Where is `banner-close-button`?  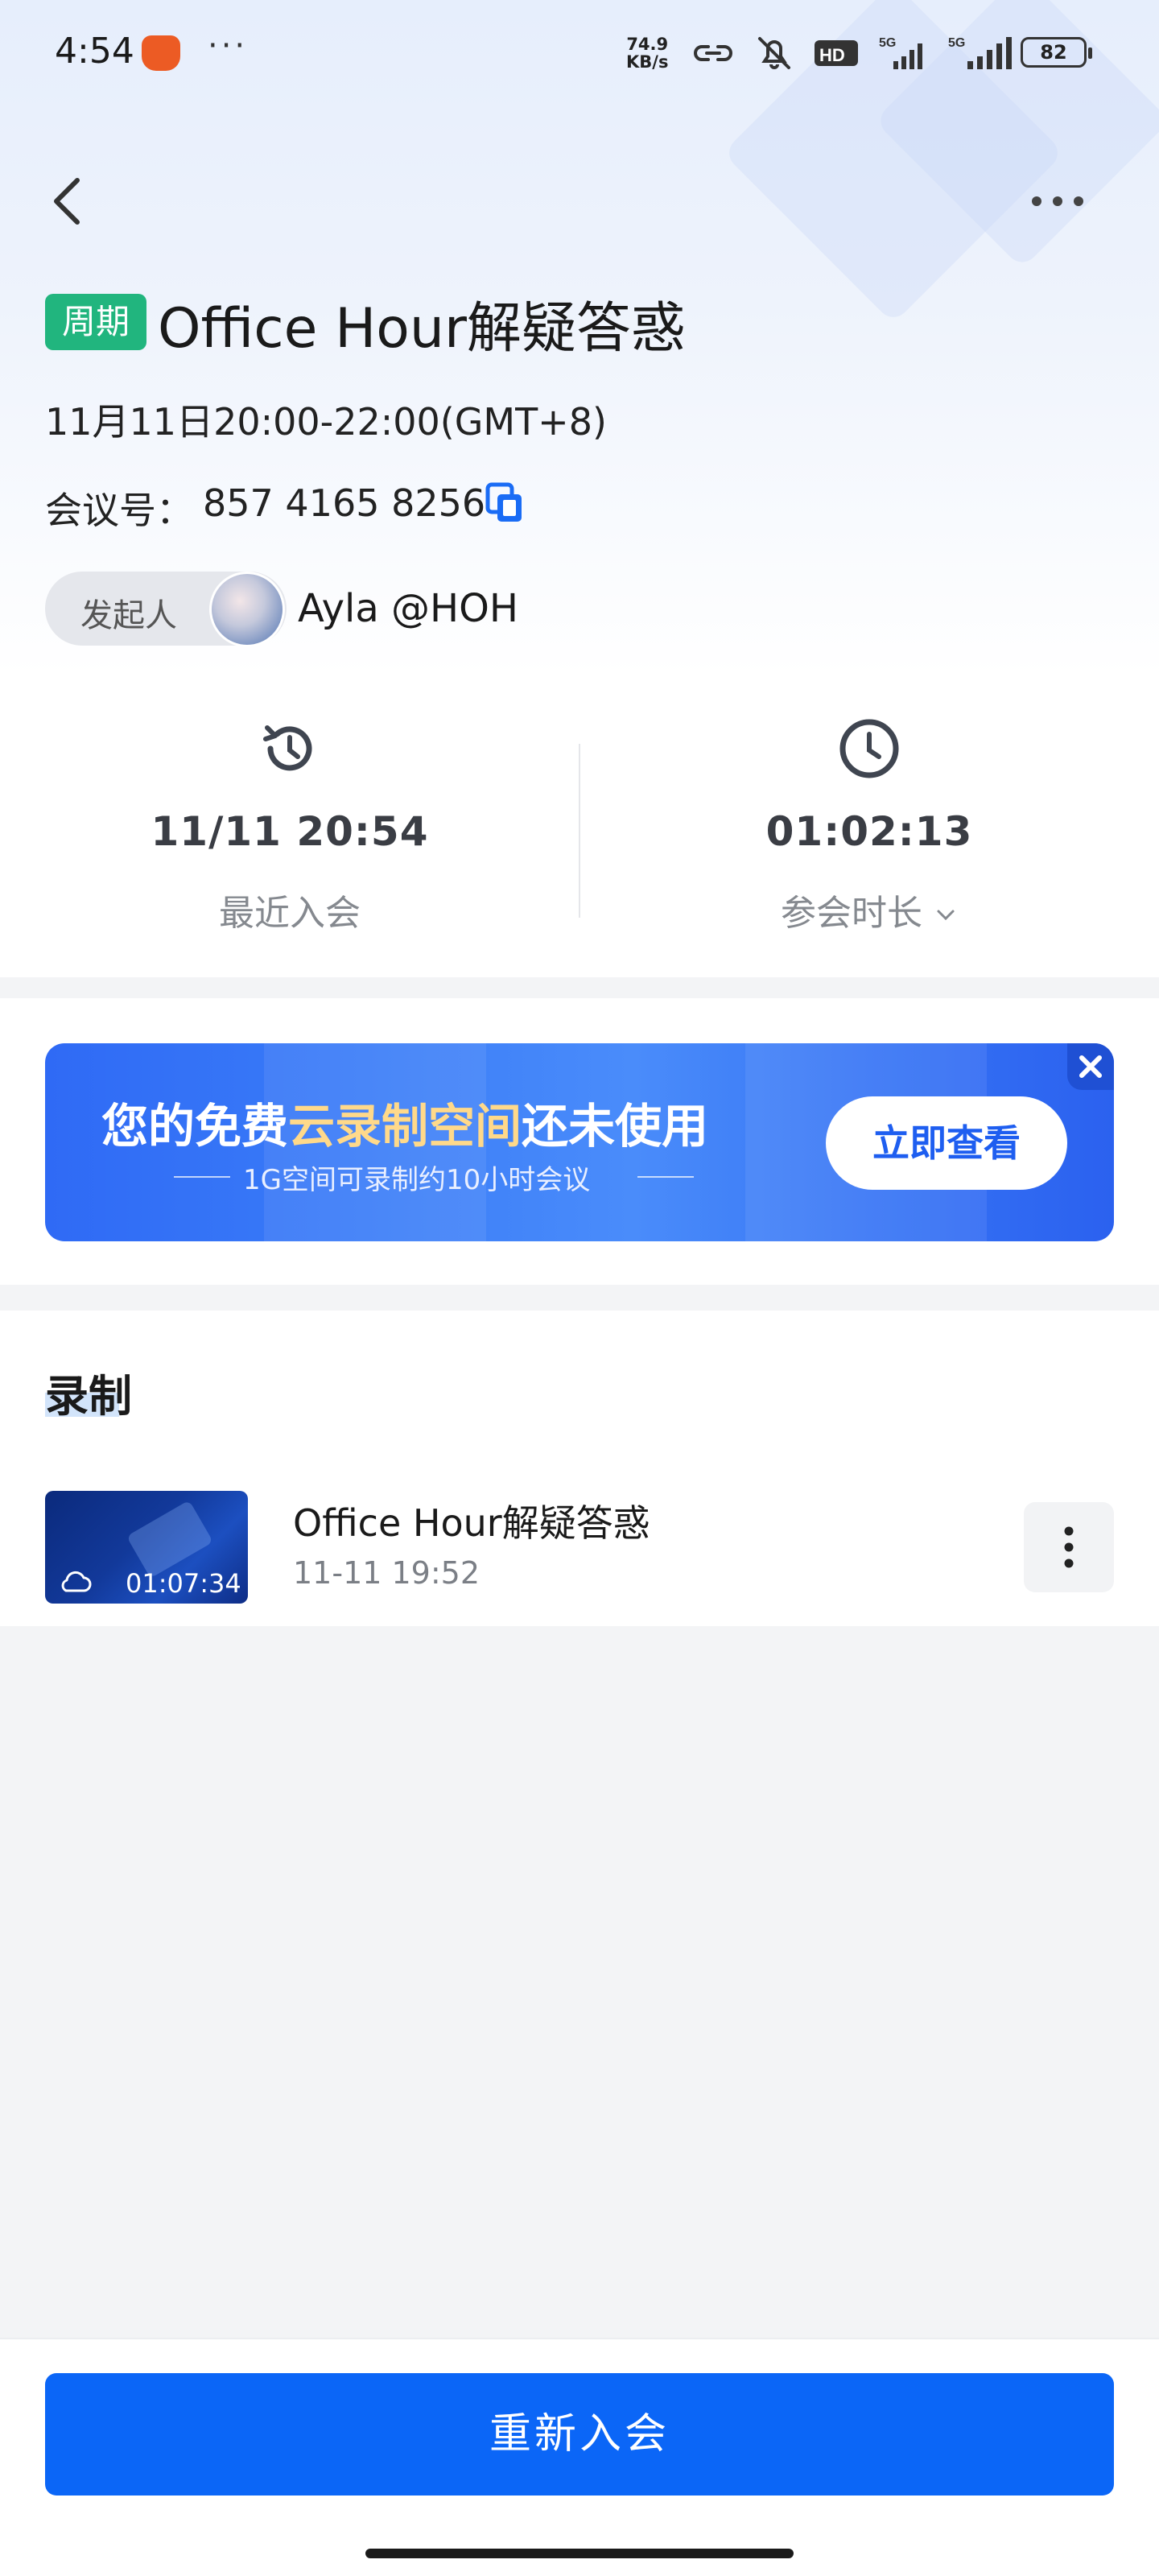
banner-close-button is located at coordinates (1090, 1066).